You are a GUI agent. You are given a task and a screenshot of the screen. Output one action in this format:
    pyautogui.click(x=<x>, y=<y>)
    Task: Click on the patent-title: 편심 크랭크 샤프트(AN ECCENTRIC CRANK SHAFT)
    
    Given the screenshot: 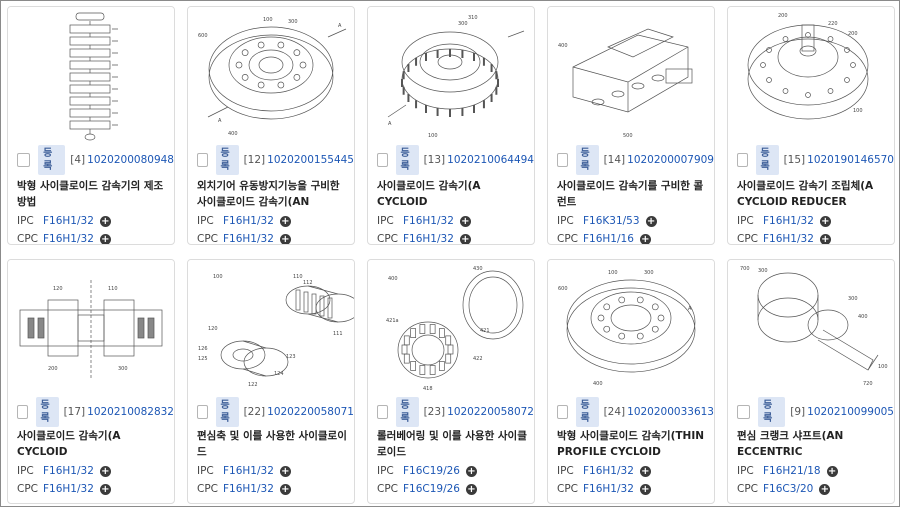 What is the action you would take?
    pyautogui.click(x=813, y=444)
    